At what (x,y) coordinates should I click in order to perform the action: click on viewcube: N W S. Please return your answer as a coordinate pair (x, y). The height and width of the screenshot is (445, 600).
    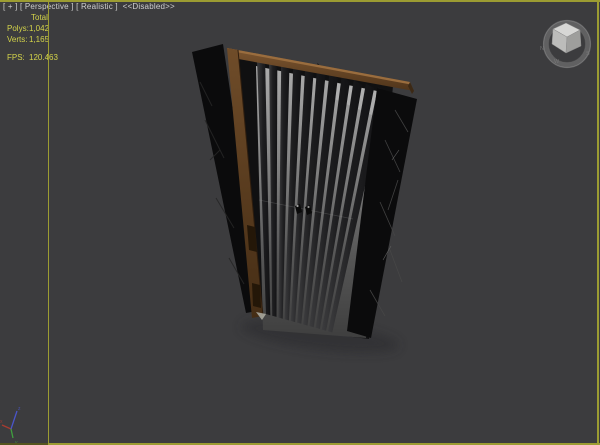
    Looking at the image, I should click on (566, 44).